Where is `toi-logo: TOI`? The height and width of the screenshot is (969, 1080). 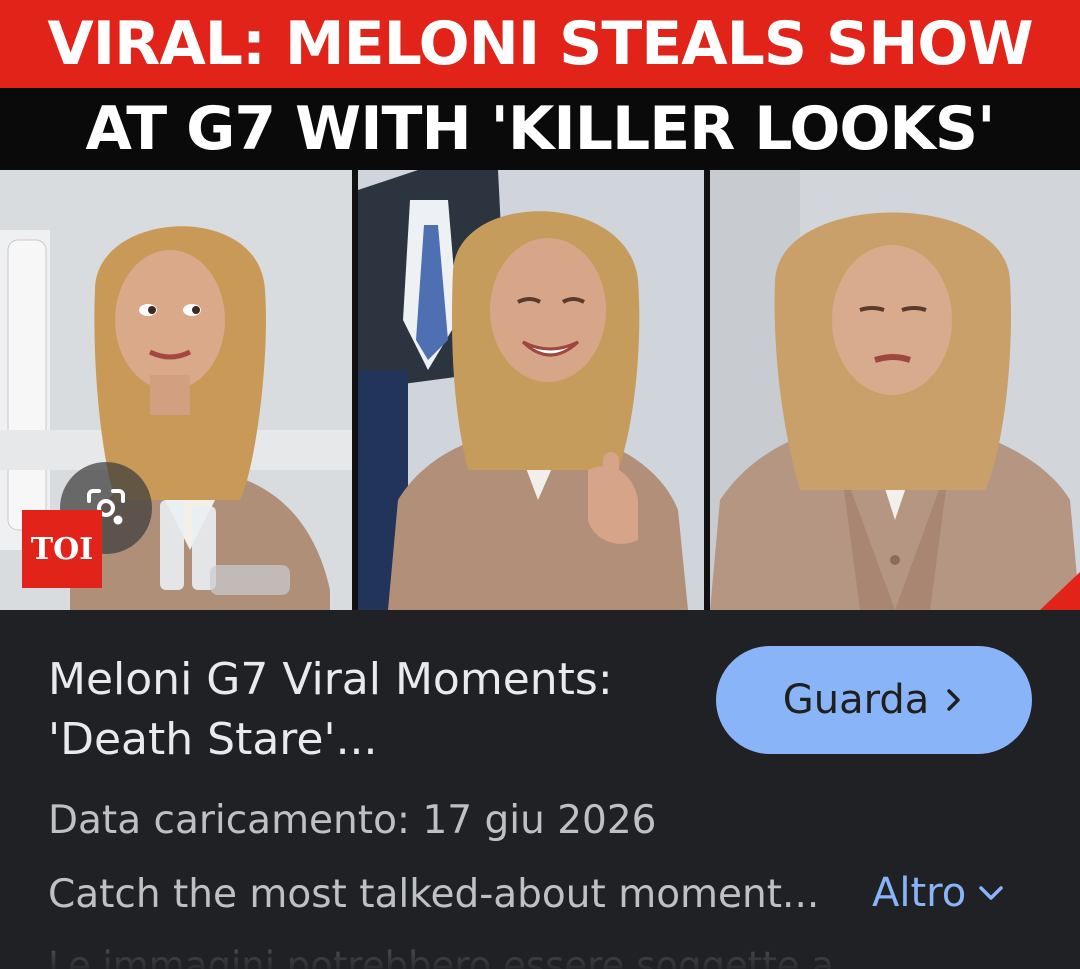 toi-logo: TOI is located at coordinates (62, 549).